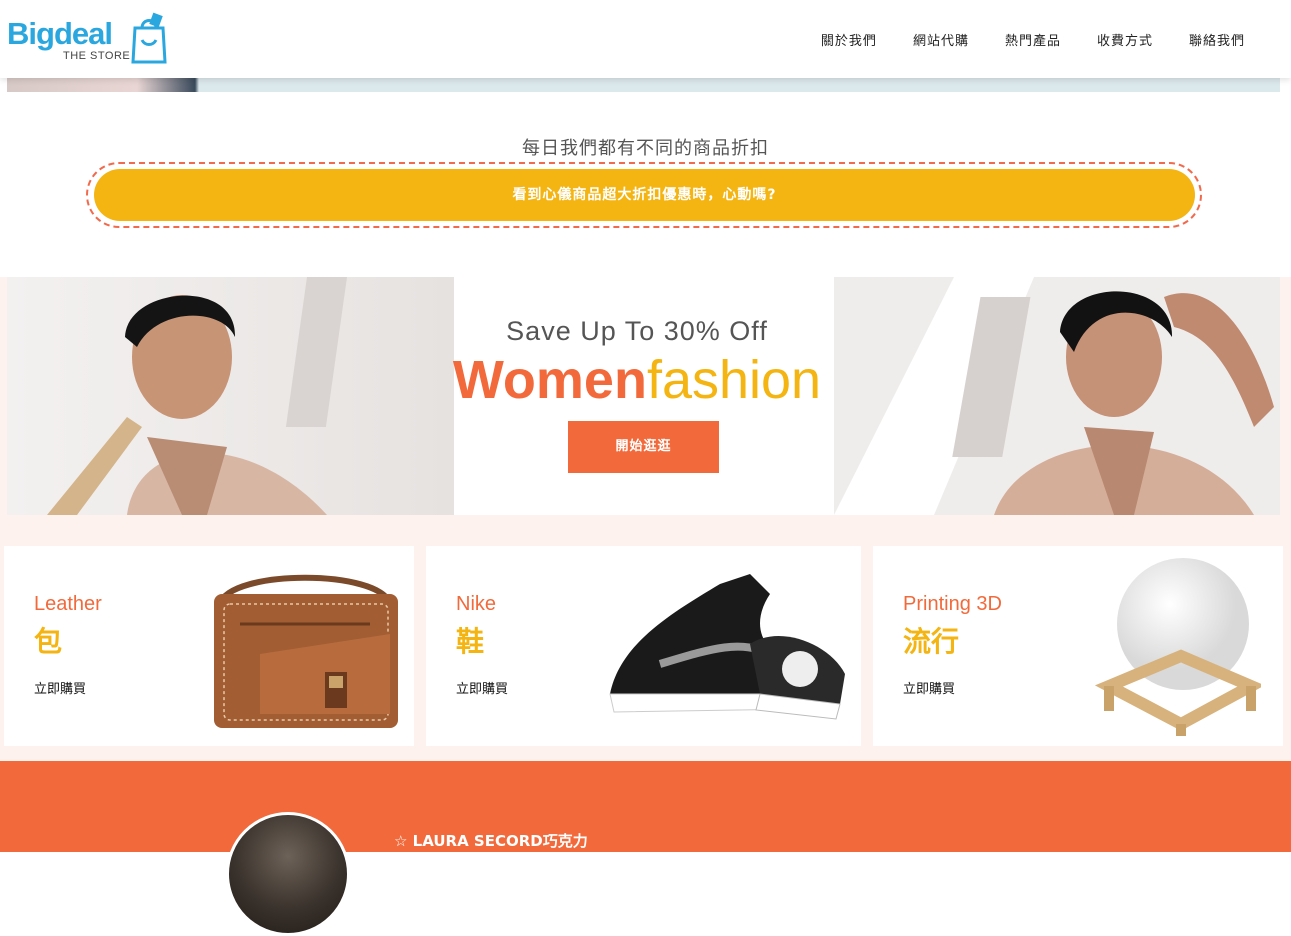 This screenshot has height=936, width=1291. I want to click on card-title-zh: 流行, so click(931, 641).